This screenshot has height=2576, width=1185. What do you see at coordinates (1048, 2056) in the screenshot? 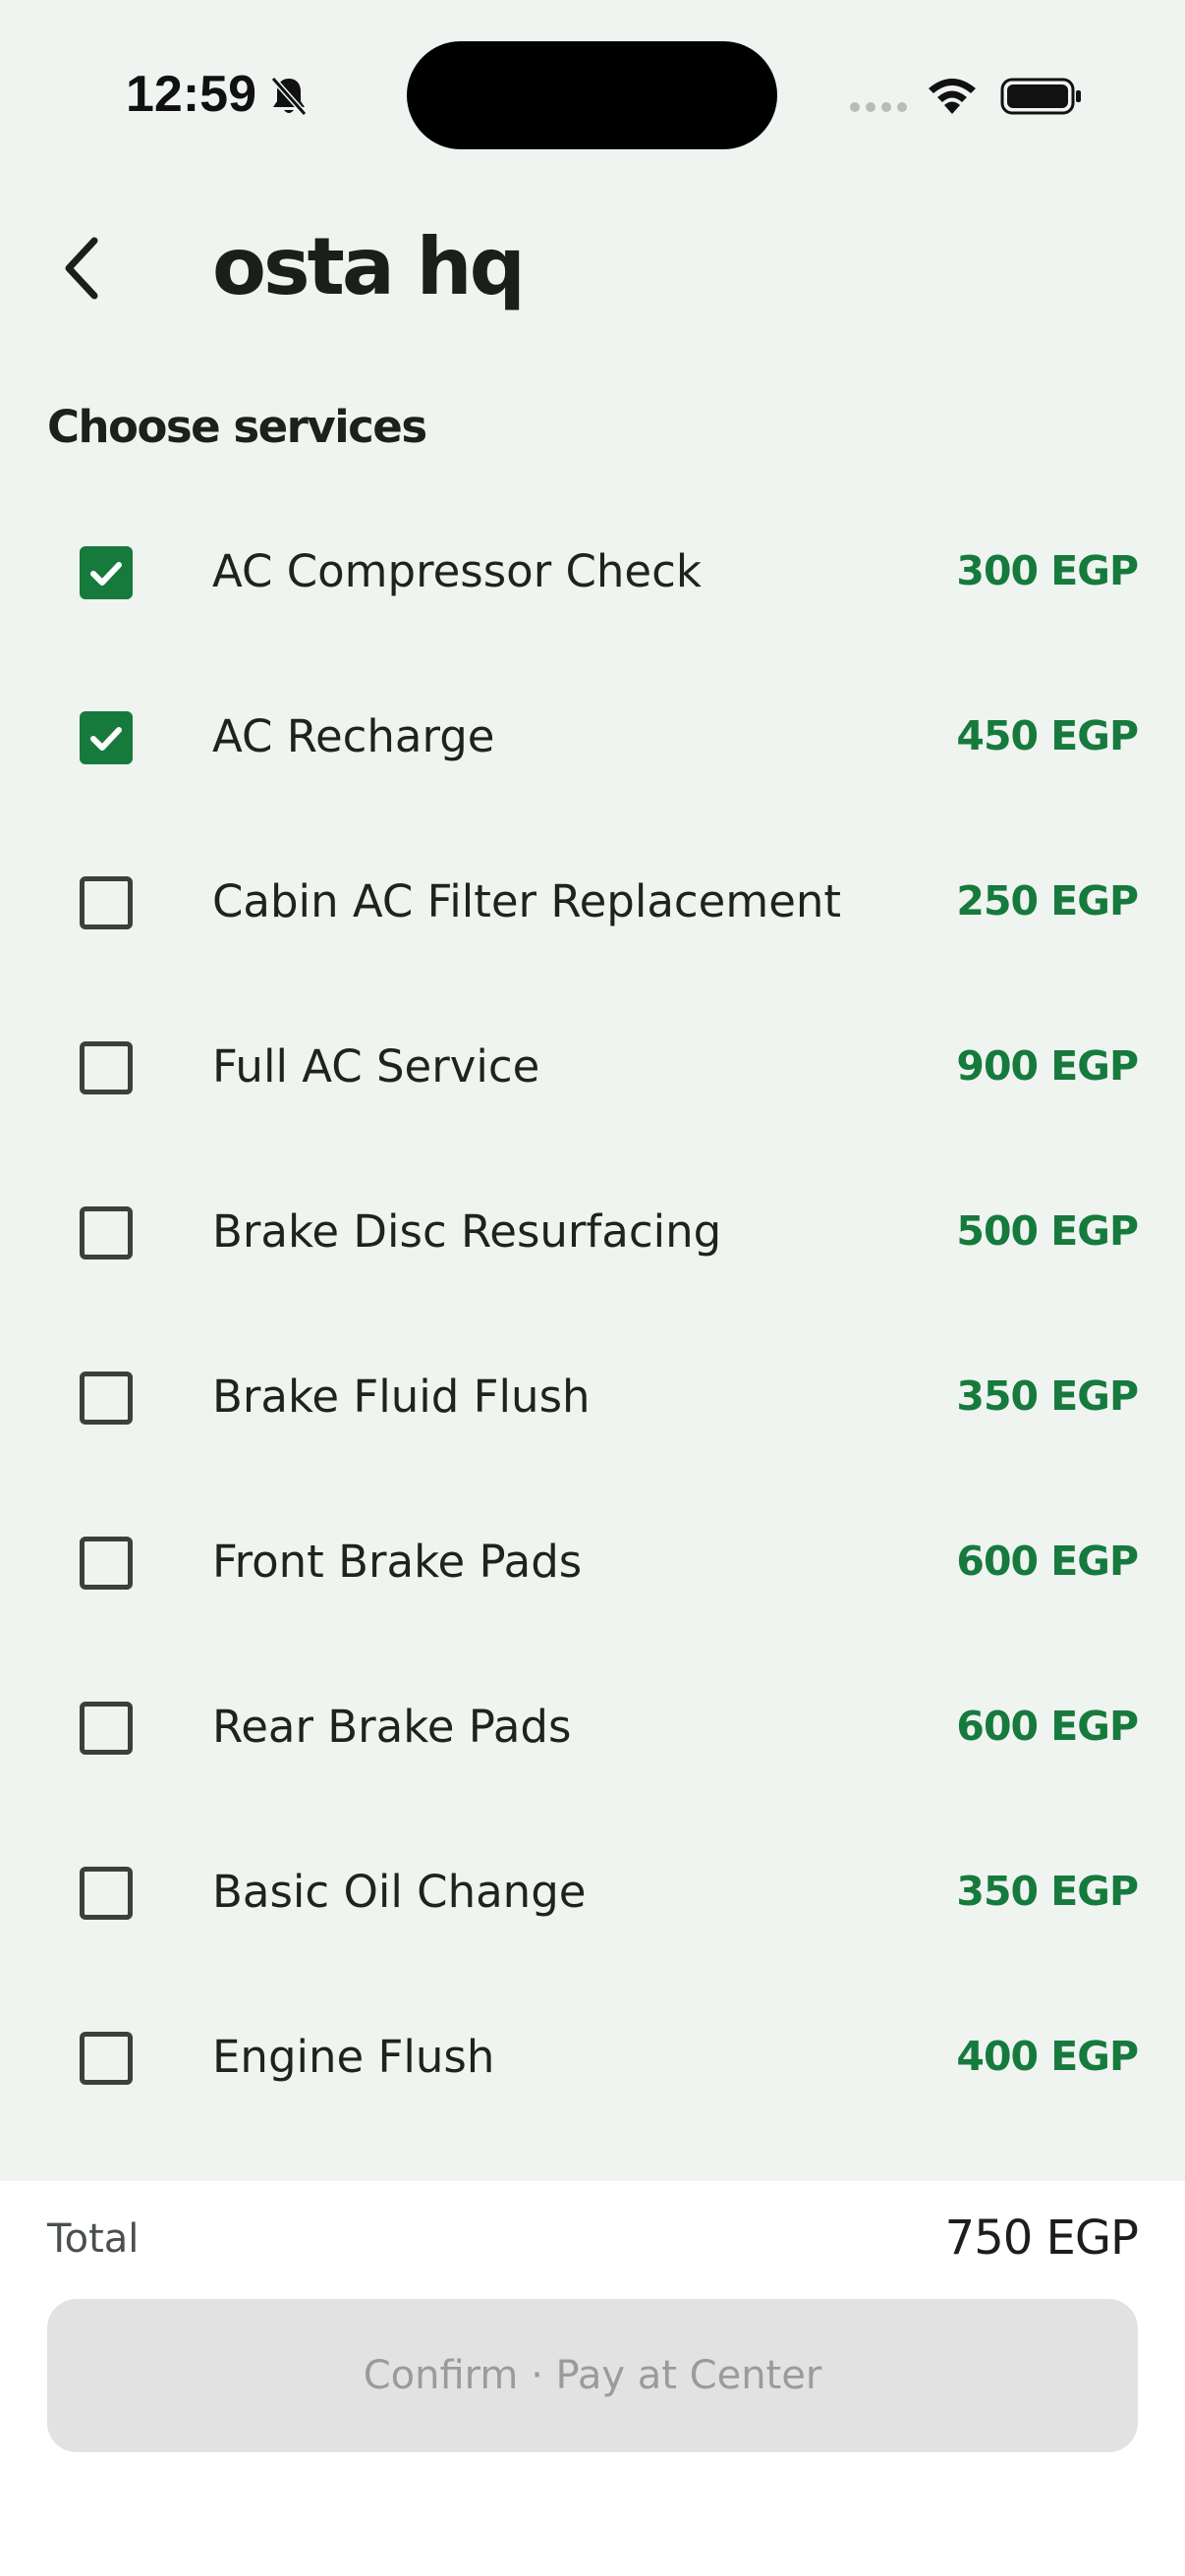
I see `service-price: 400 EGP` at bounding box center [1048, 2056].